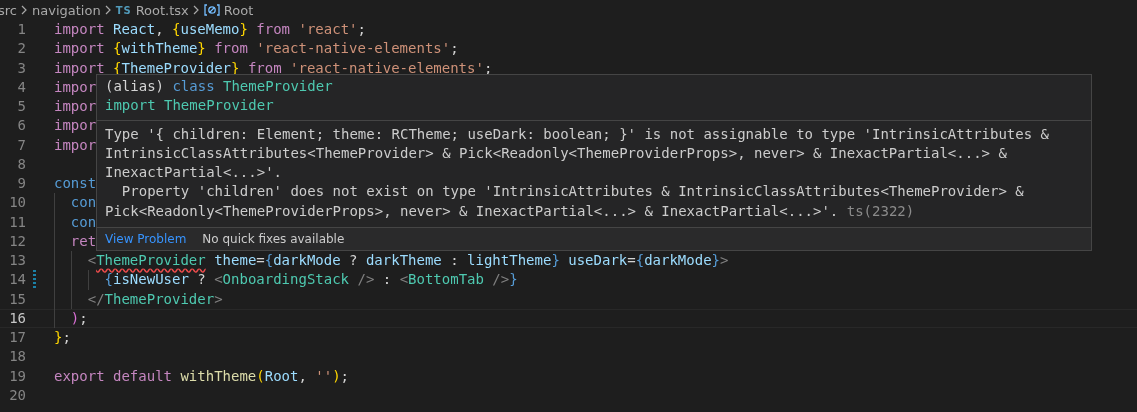 The image size is (1137, 412). Describe the element at coordinates (17, 357) in the screenshot. I see `line-number: 18` at that location.